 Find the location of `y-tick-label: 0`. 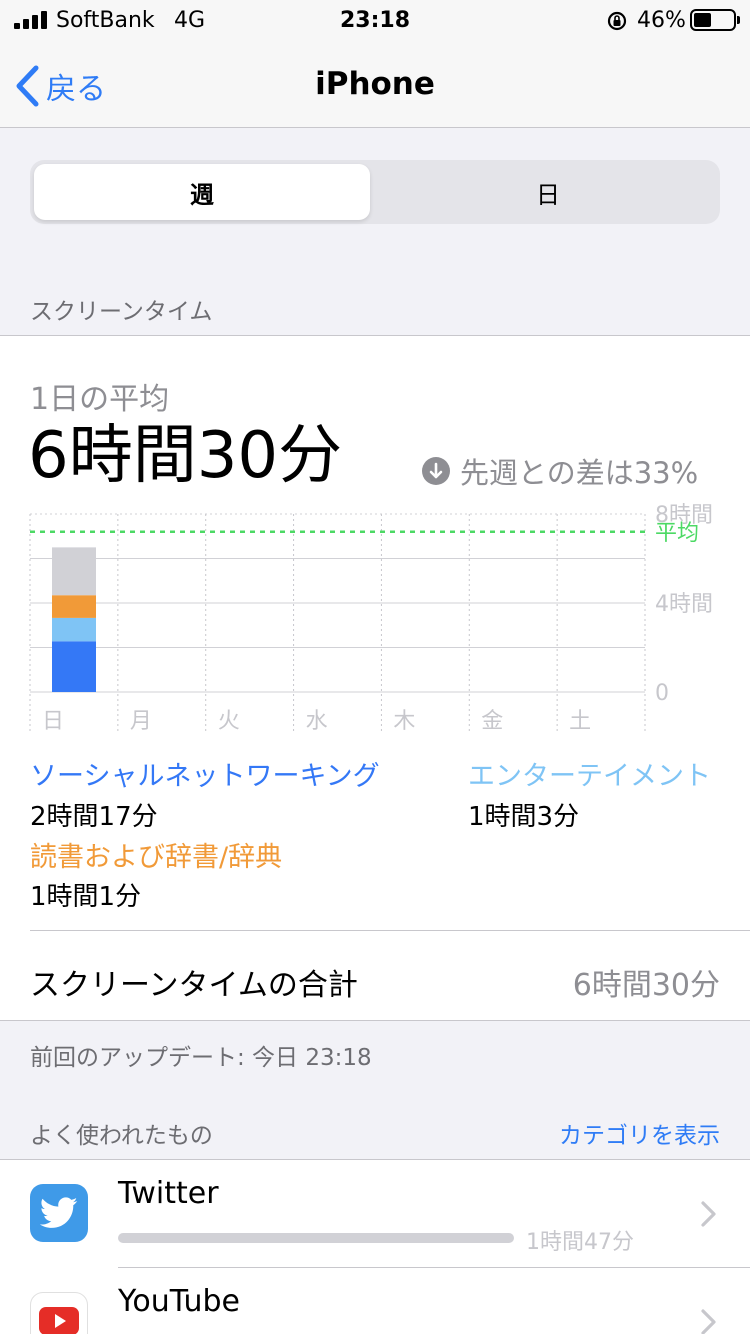

y-tick-label: 0 is located at coordinates (662, 693).